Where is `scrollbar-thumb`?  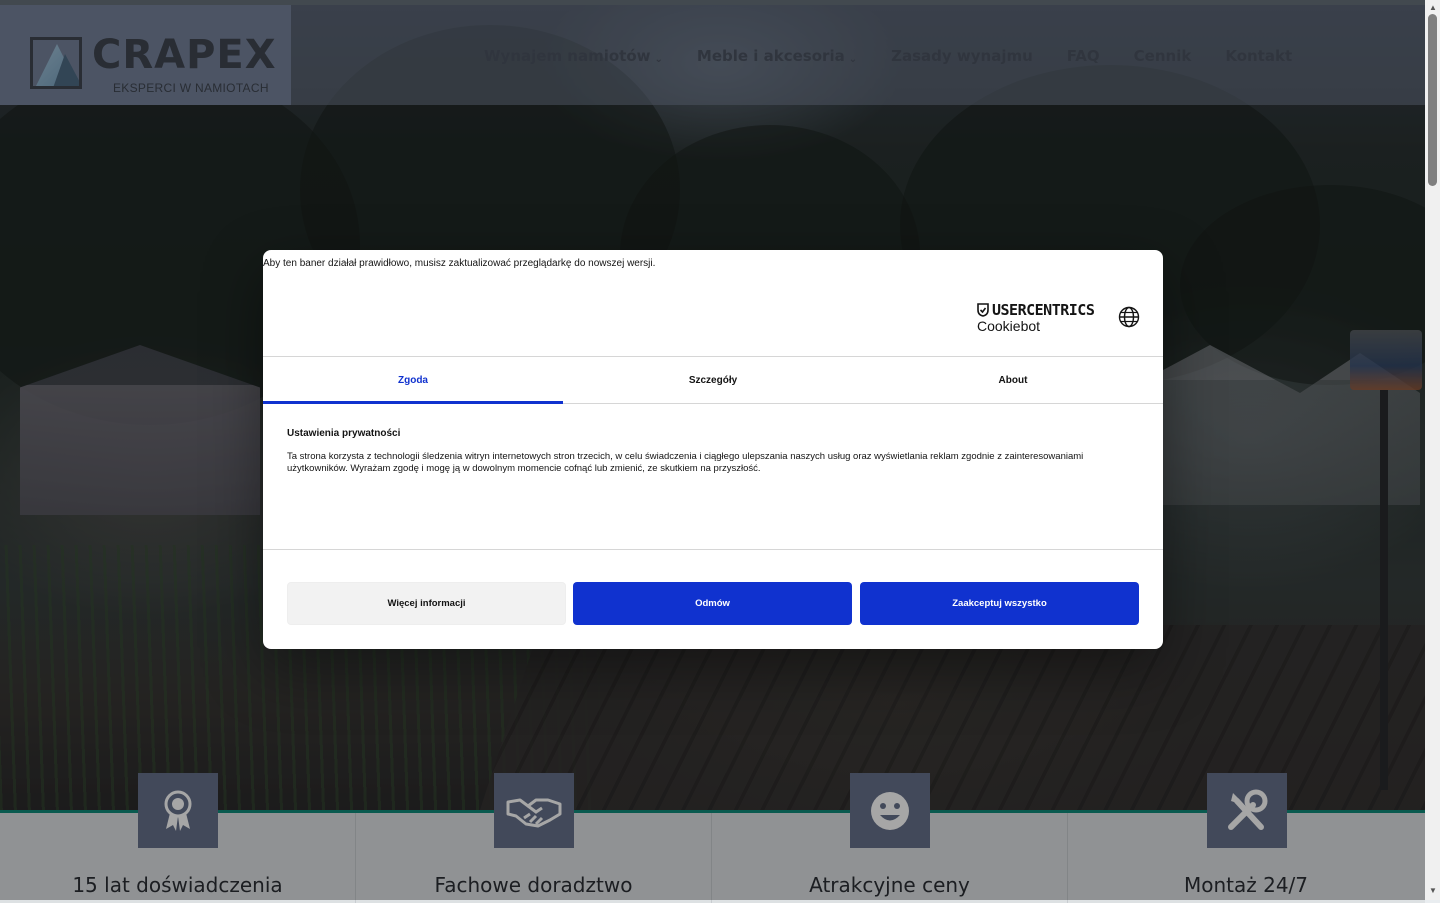 scrollbar-thumb is located at coordinates (1432, 100).